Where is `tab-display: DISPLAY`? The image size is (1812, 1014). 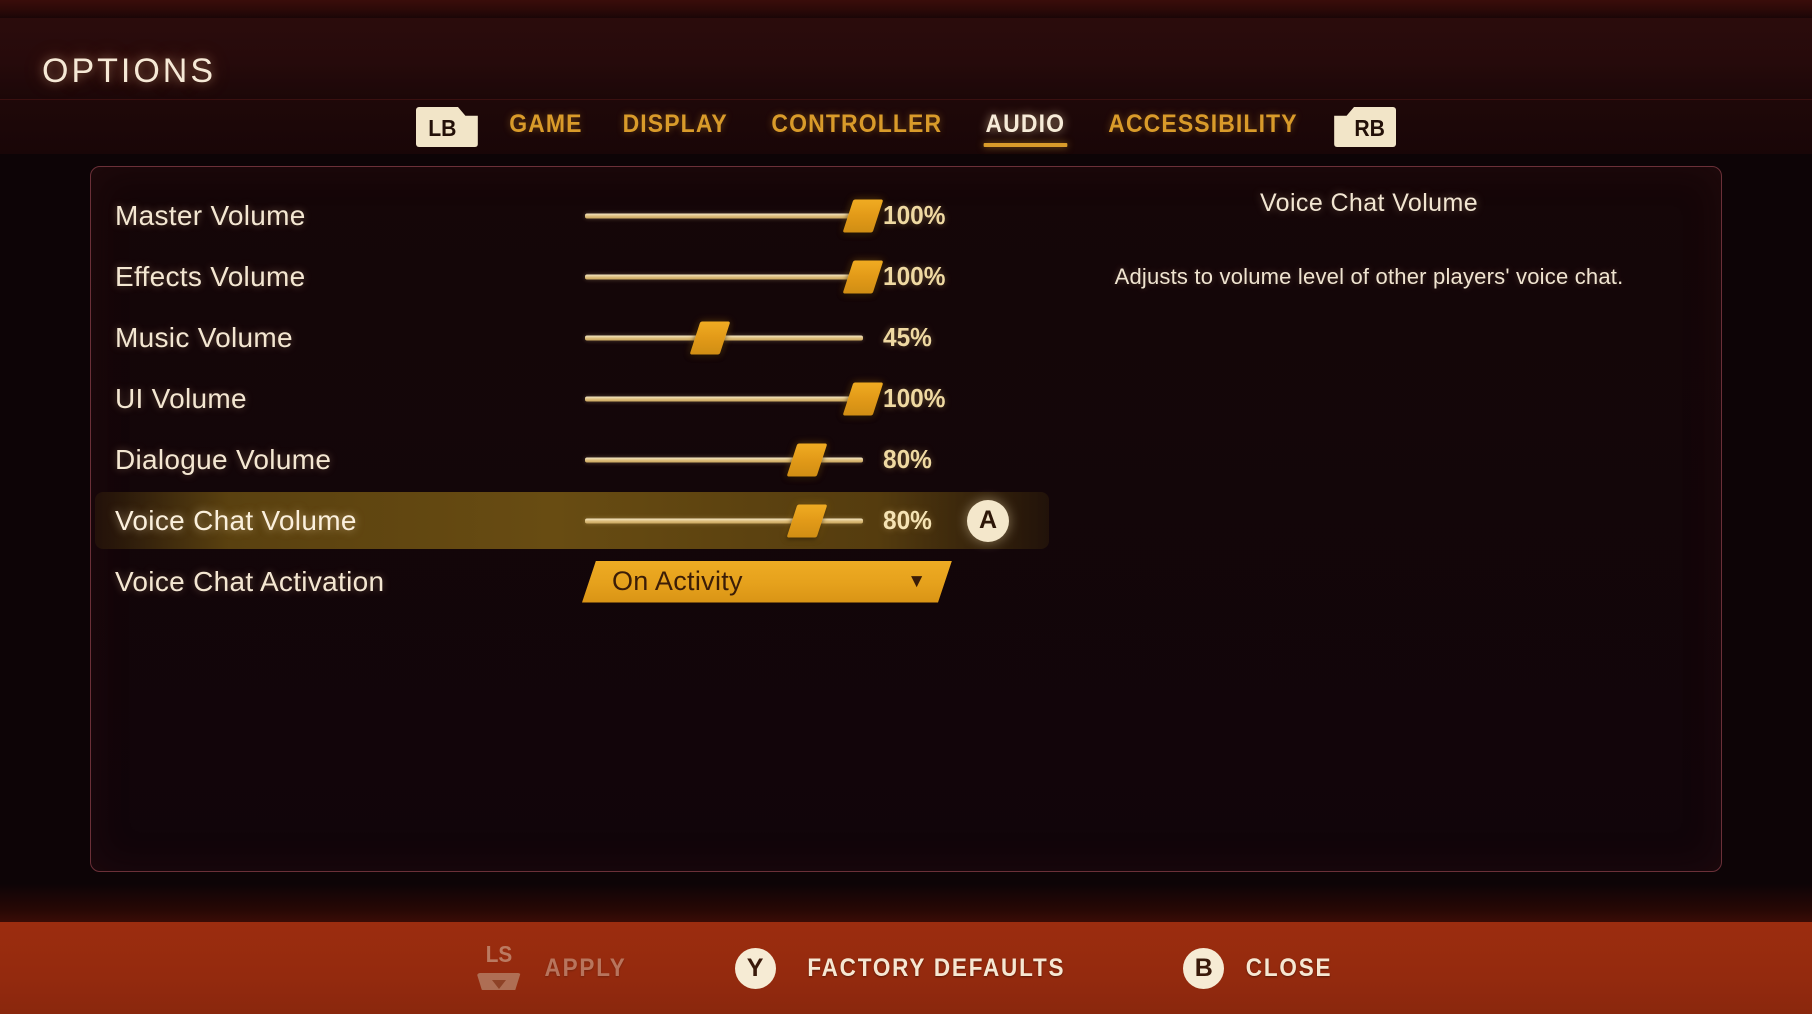 tab-display: DISPLAY is located at coordinates (675, 127).